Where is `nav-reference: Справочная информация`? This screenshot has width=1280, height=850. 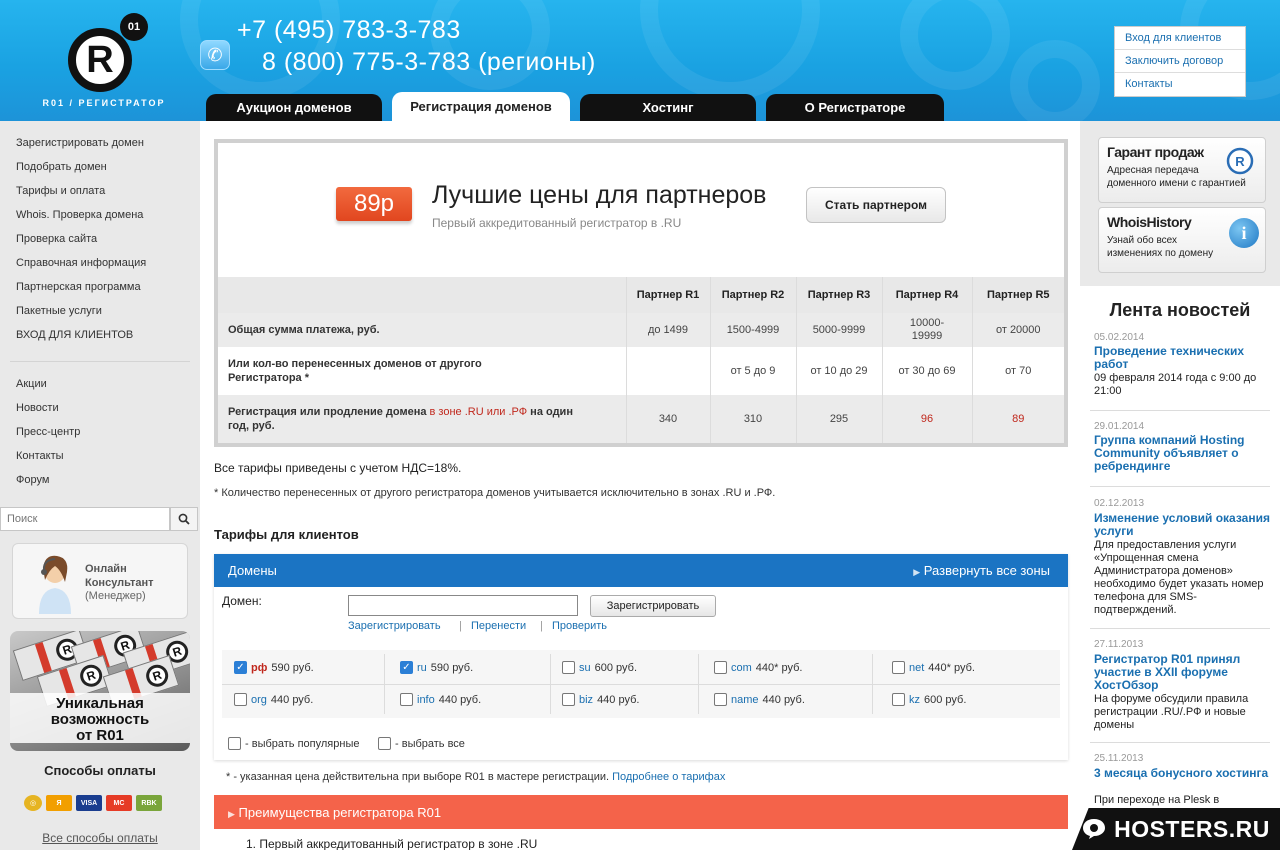 nav-reference: Справочная информация is located at coordinates (81, 263).